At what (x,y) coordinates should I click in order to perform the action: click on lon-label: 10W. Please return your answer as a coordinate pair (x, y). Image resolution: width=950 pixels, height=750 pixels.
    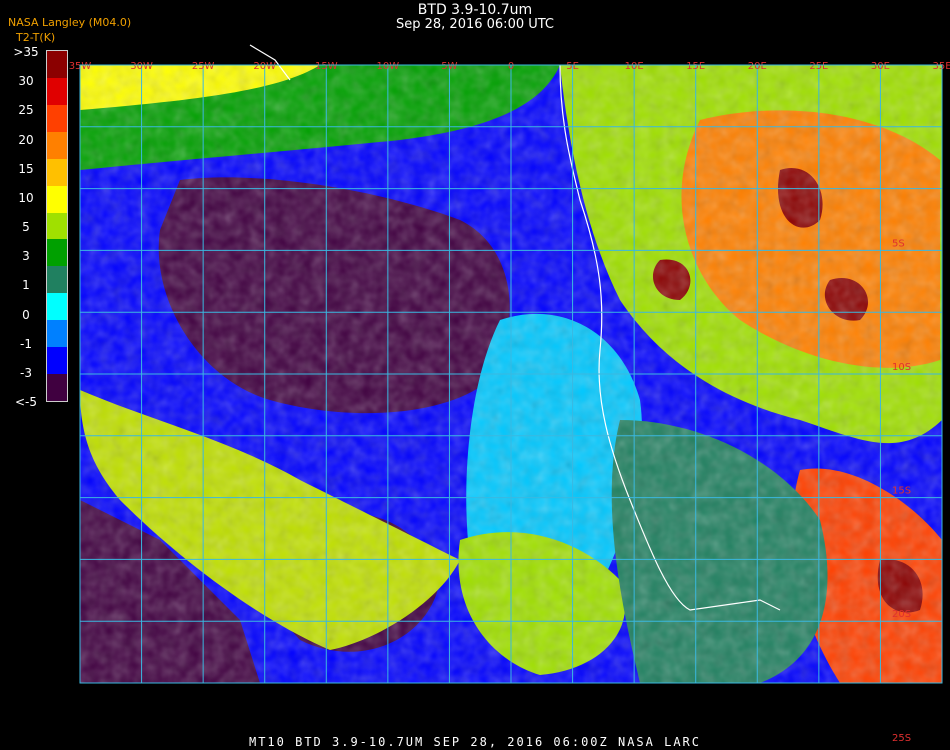
    Looking at the image, I should click on (388, 66).